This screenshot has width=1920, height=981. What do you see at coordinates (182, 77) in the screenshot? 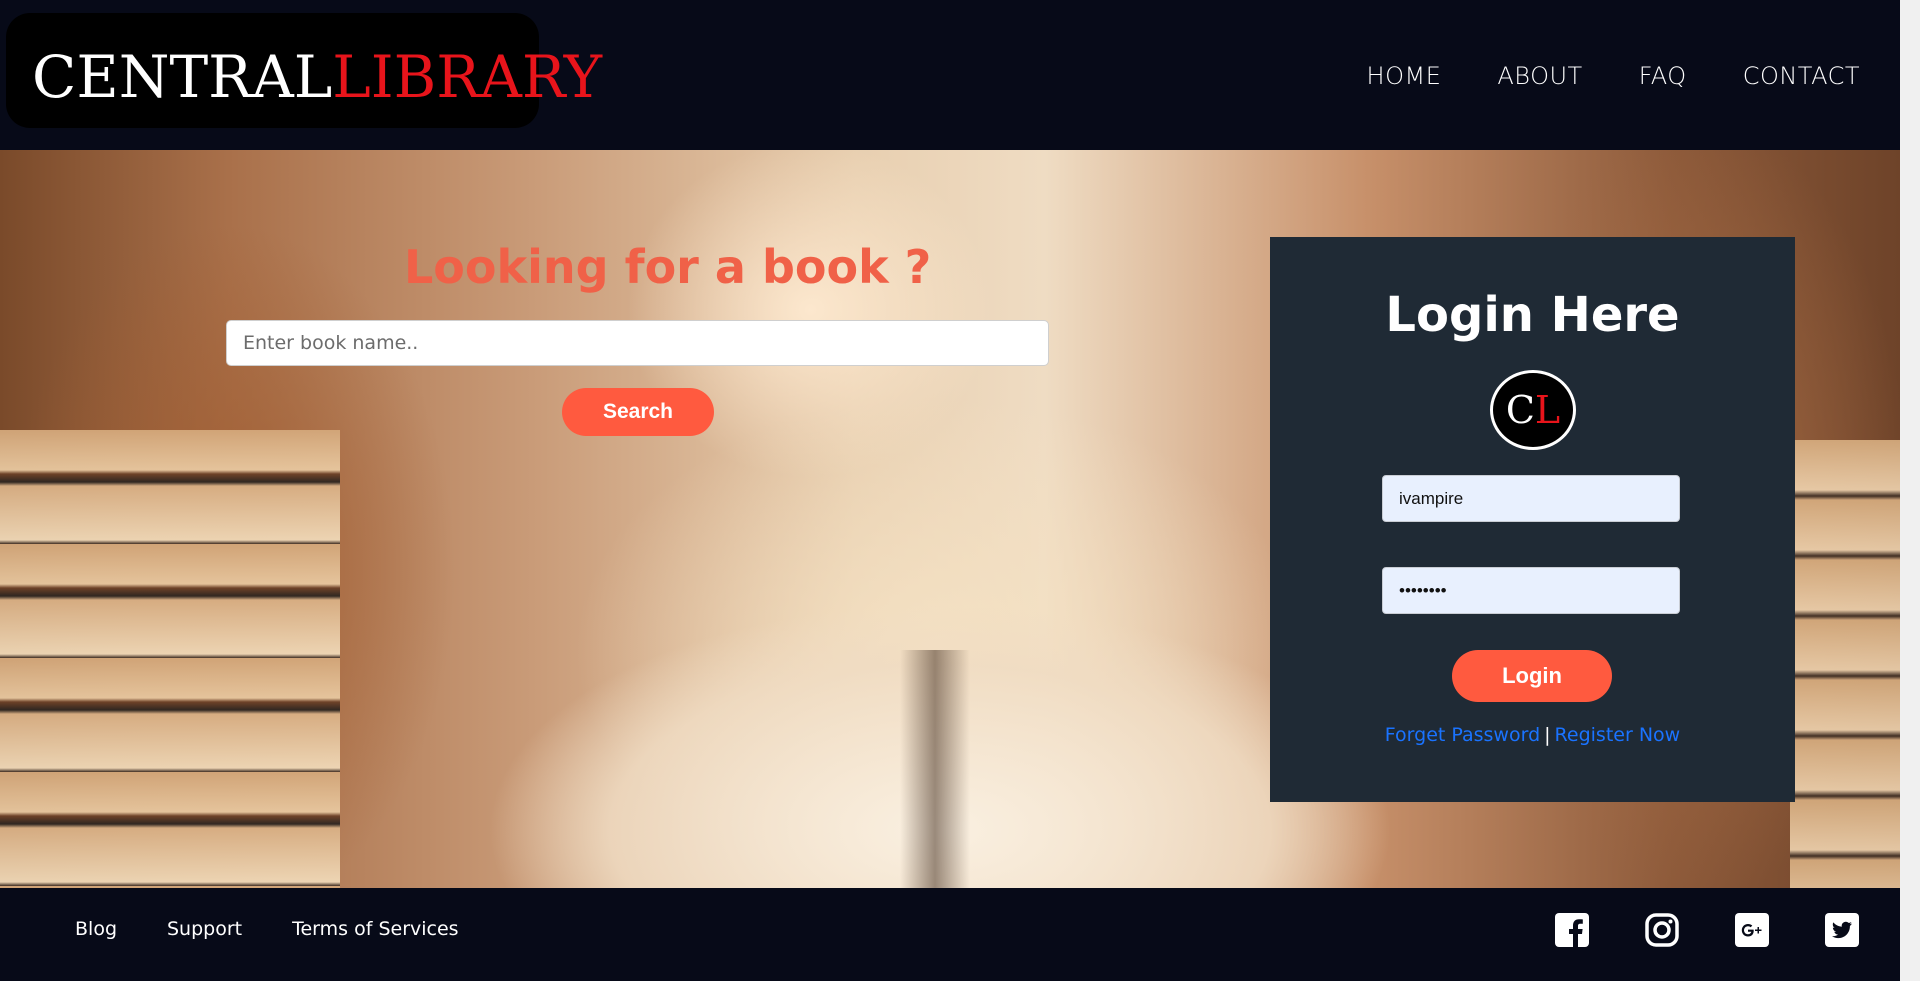
I see `logo-central: CENTRAL` at bounding box center [182, 77].